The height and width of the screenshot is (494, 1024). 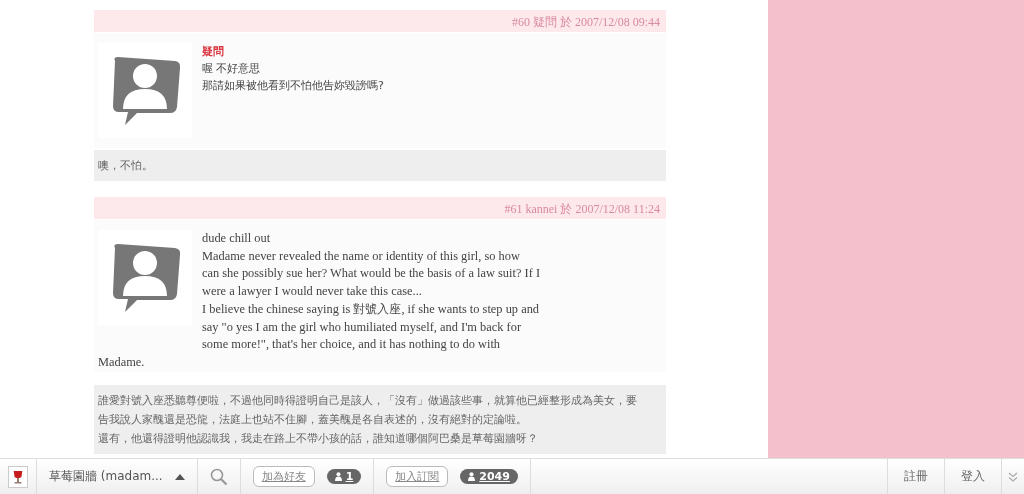 I want to click on reply-text: 還有，他還得證明他認識我，我走在路上不帶小孩的話，誰知道哪個阿巴桑是草莓園牆呀？, so click(x=318, y=438).